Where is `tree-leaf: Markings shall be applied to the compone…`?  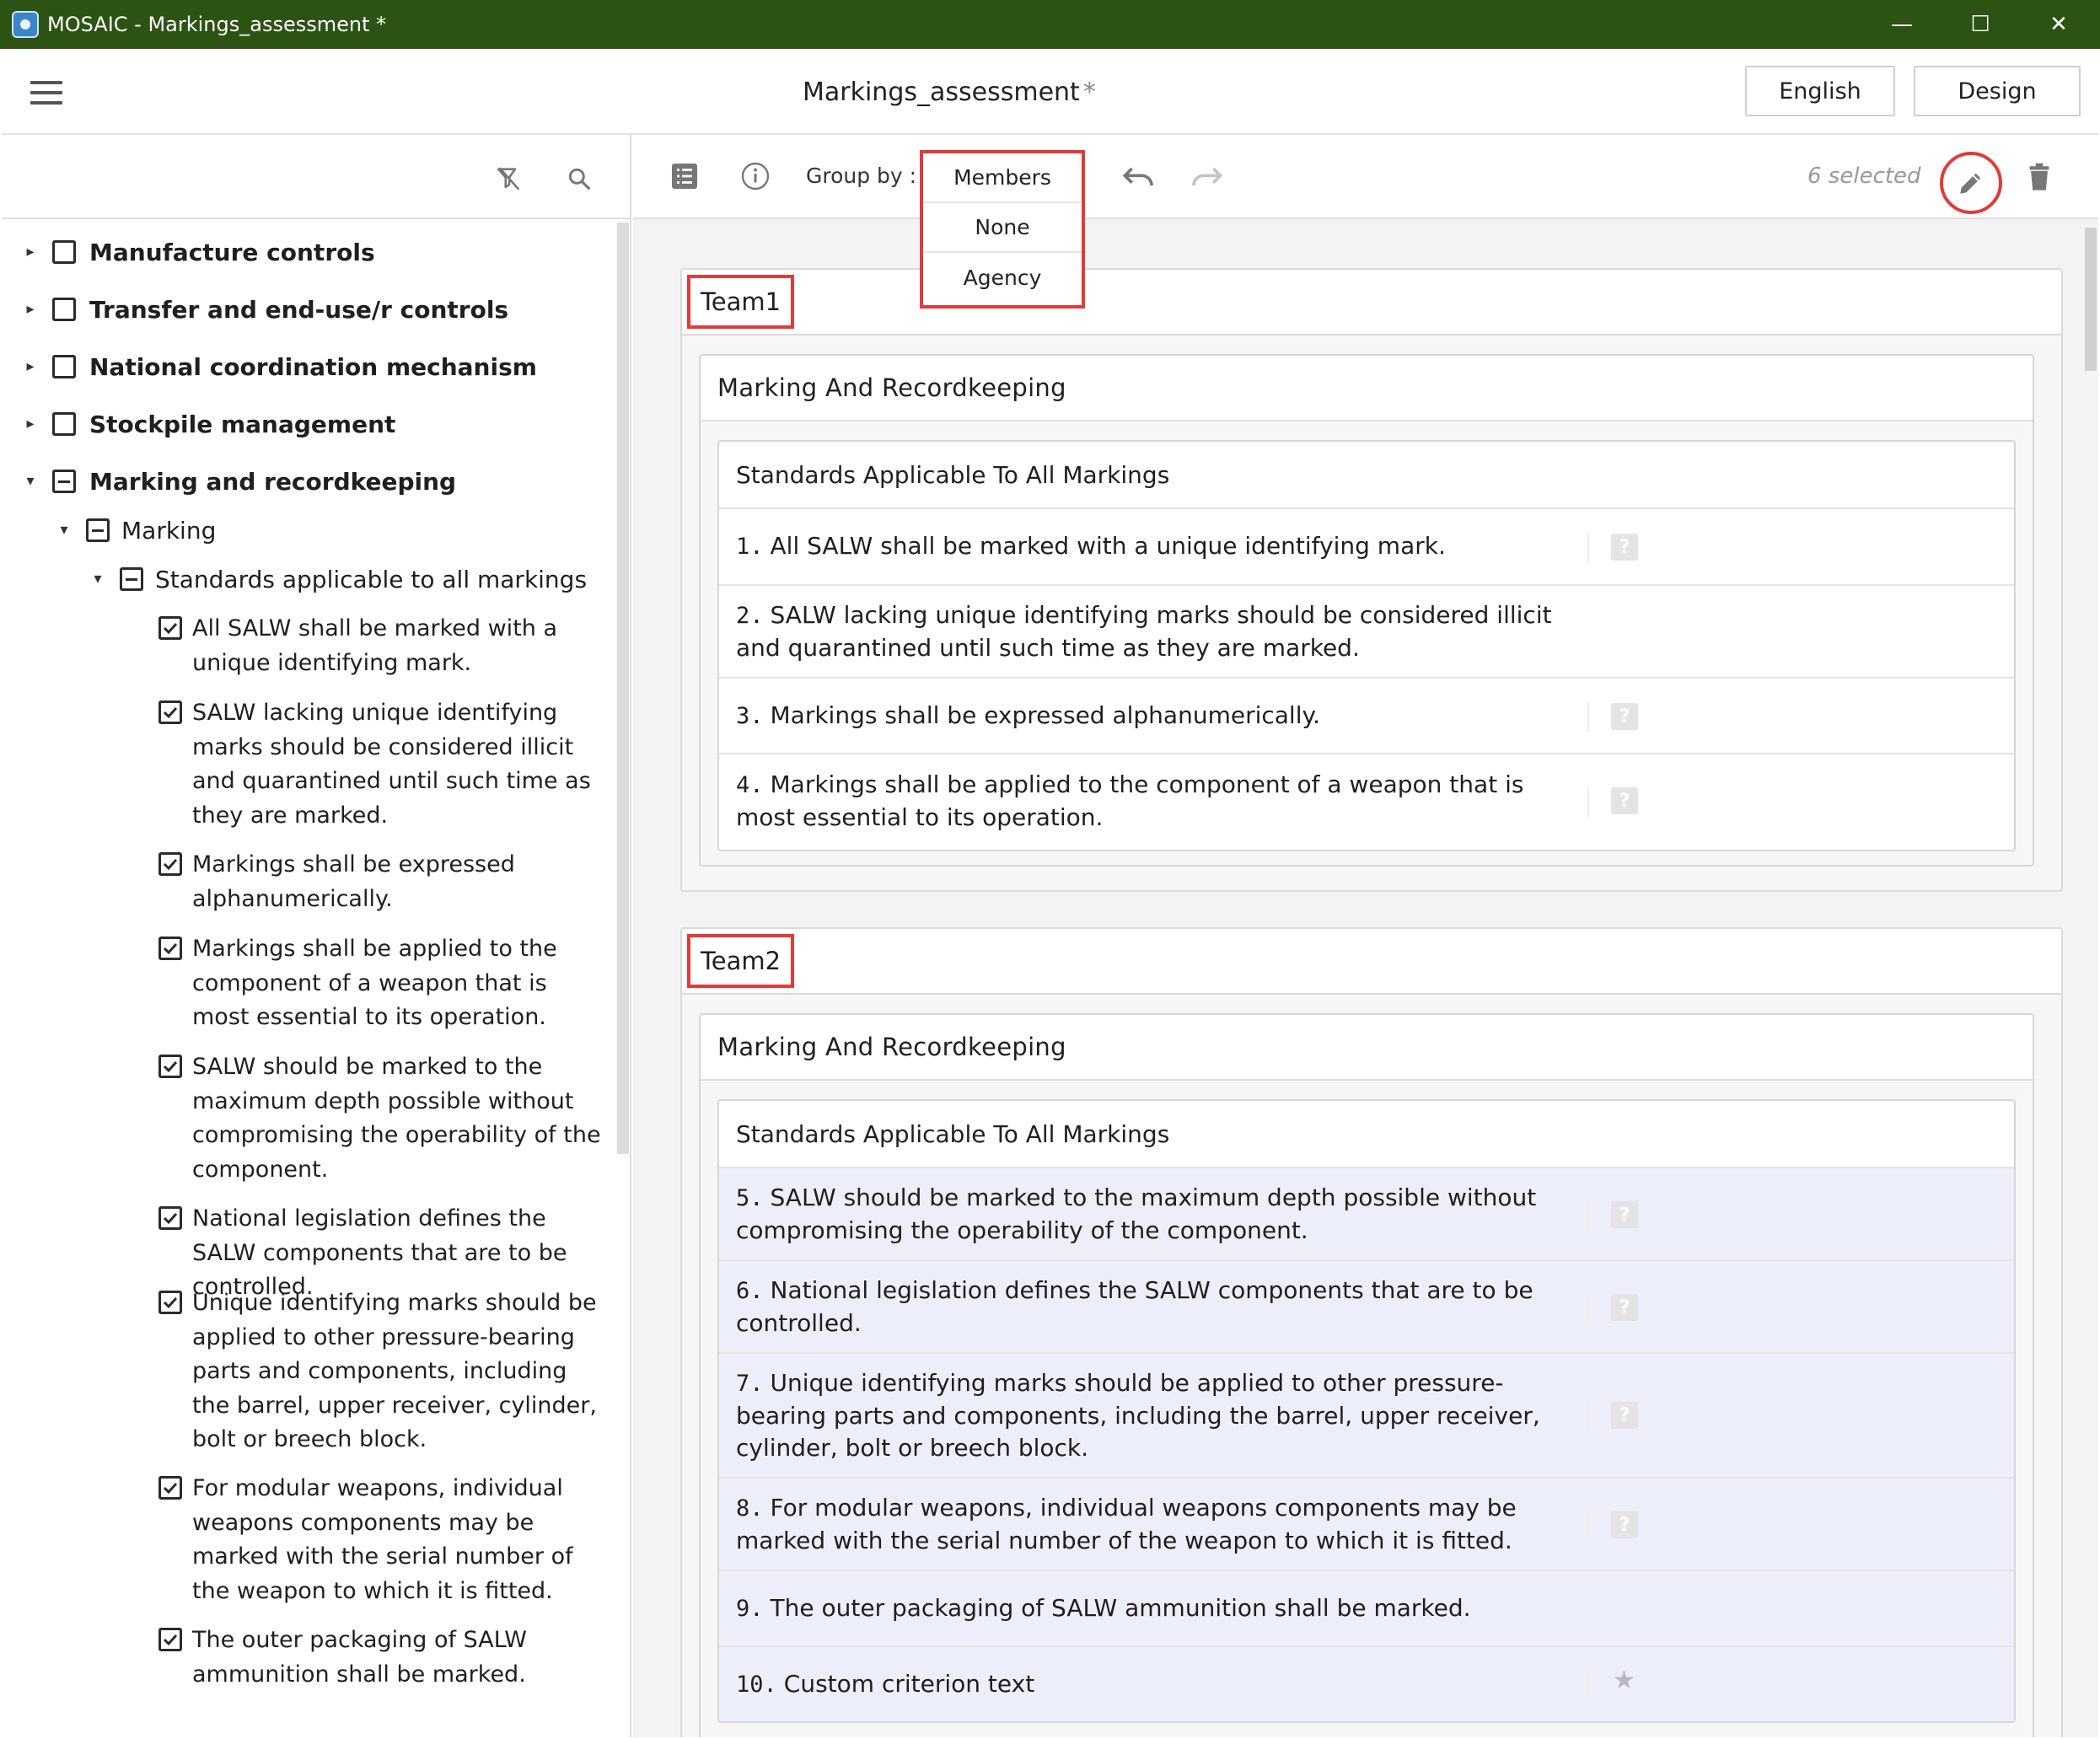
tree-leaf: Markings shall be applied to the compone… is located at coordinates (381, 983).